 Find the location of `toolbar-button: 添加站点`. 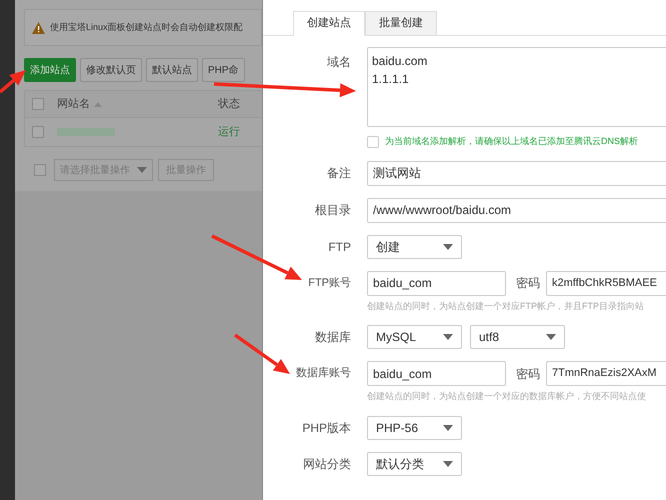

toolbar-button: 添加站点 is located at coordinates (50, 70).